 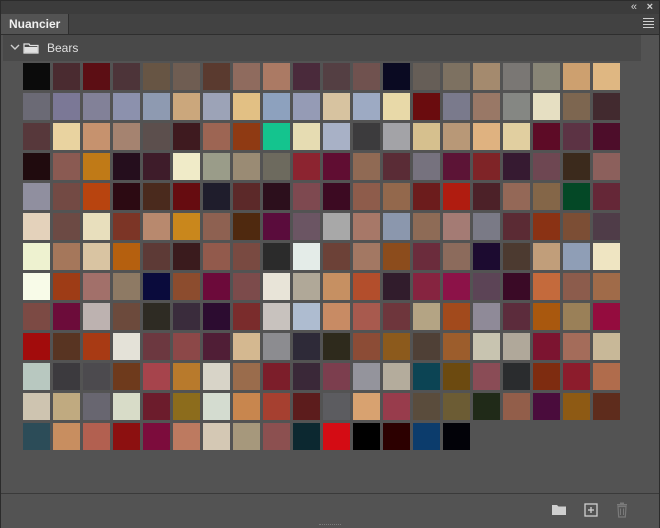 I want to click on chevron-down-icon, so click(x=15, y=47).